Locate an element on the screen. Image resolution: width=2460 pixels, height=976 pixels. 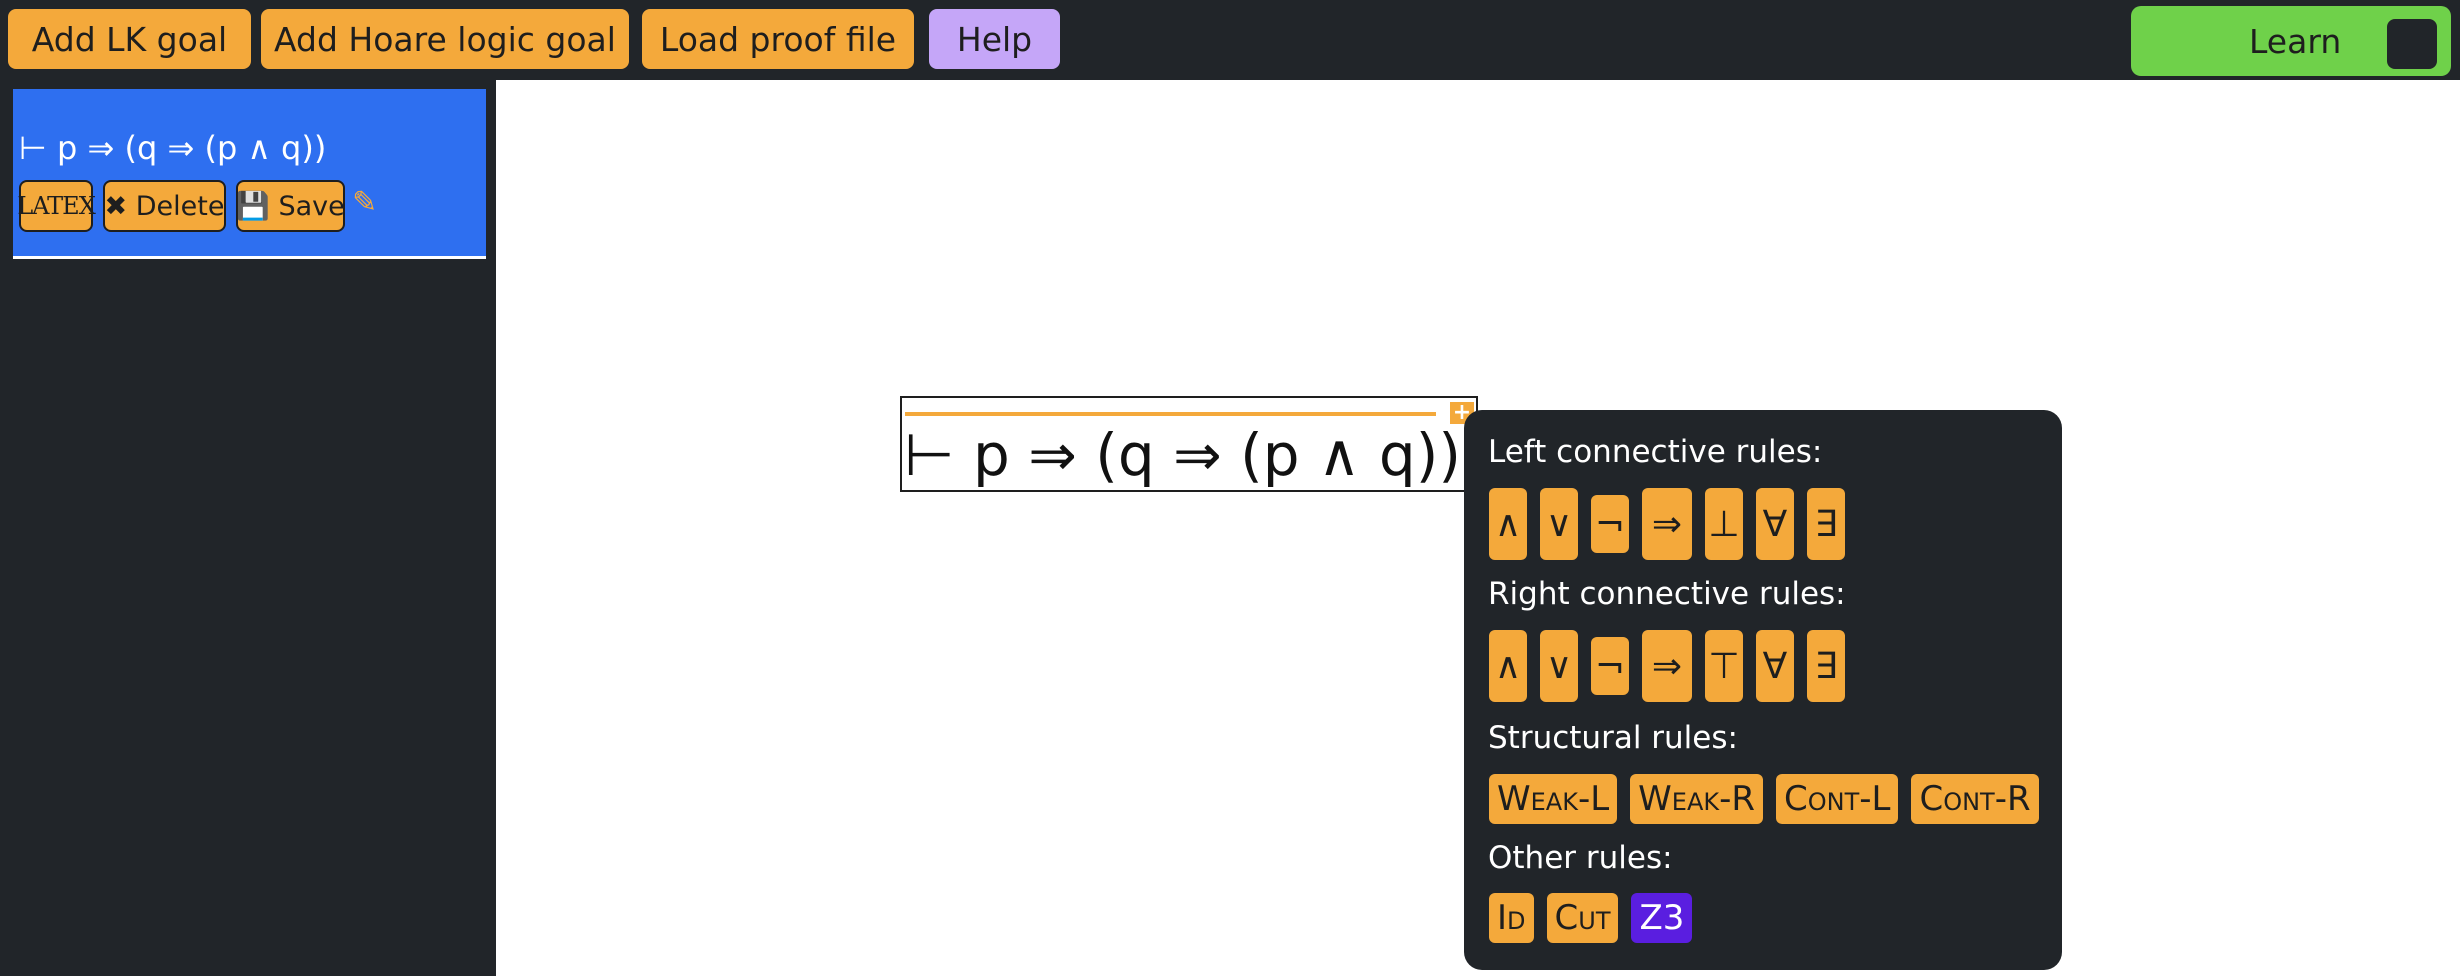
rule-right-exists: ∃ is located at coordinates (1826, 666).